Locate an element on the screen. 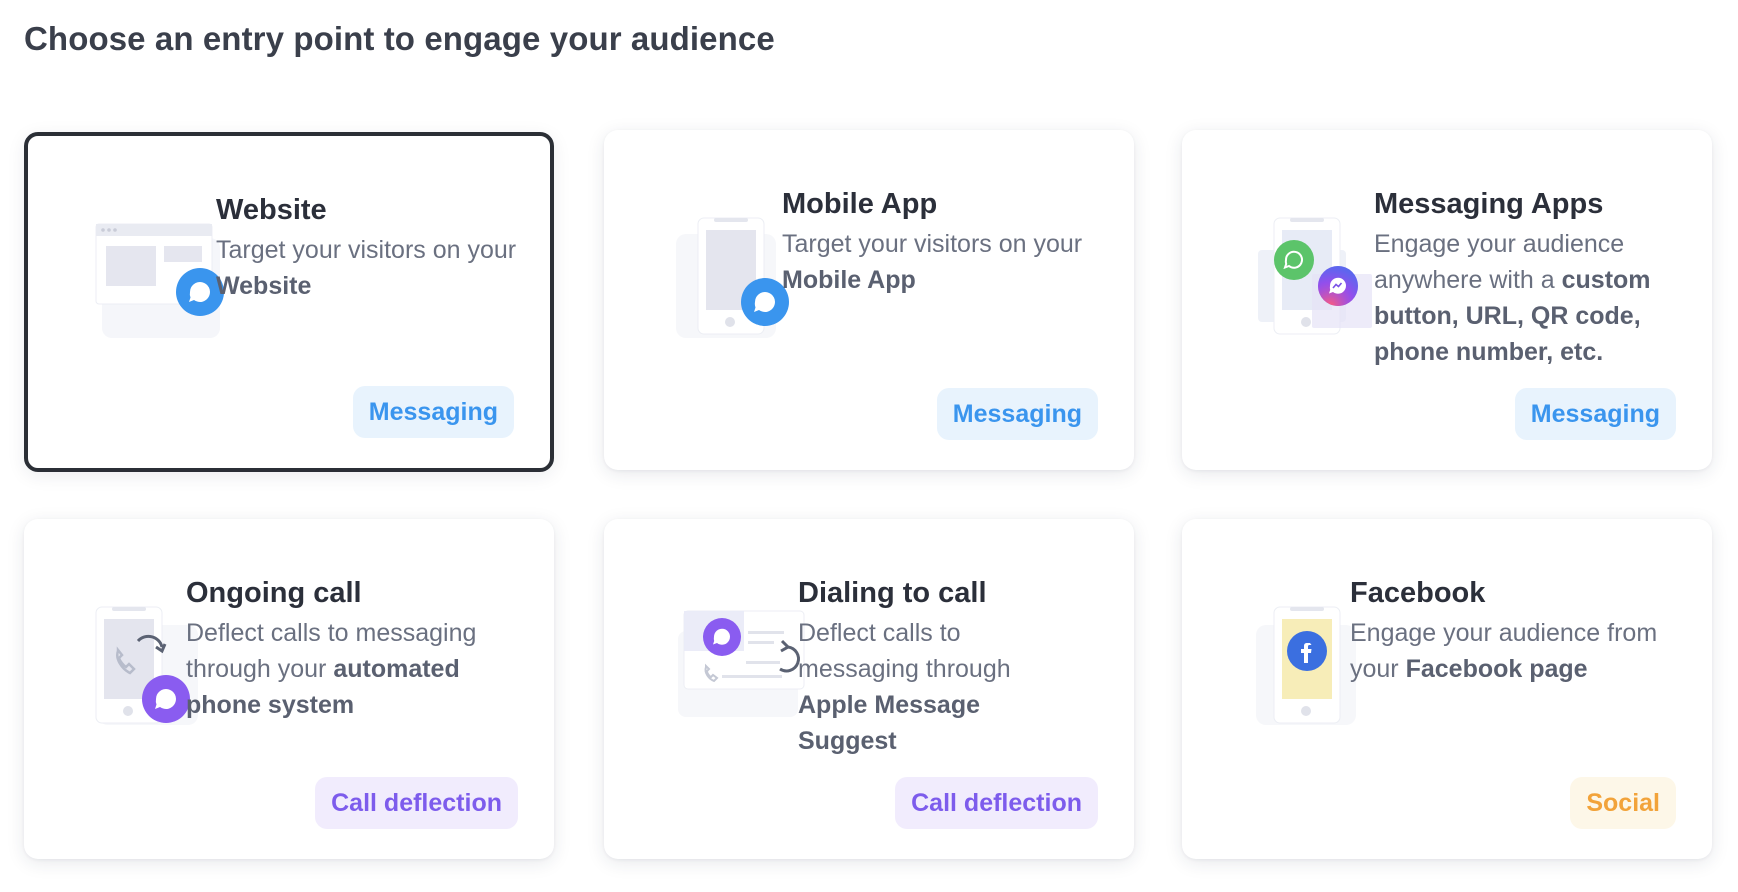 The height and width of the screenshot is (892, 1738). card-title: Ongoing call is located at coordinates (274, 593).